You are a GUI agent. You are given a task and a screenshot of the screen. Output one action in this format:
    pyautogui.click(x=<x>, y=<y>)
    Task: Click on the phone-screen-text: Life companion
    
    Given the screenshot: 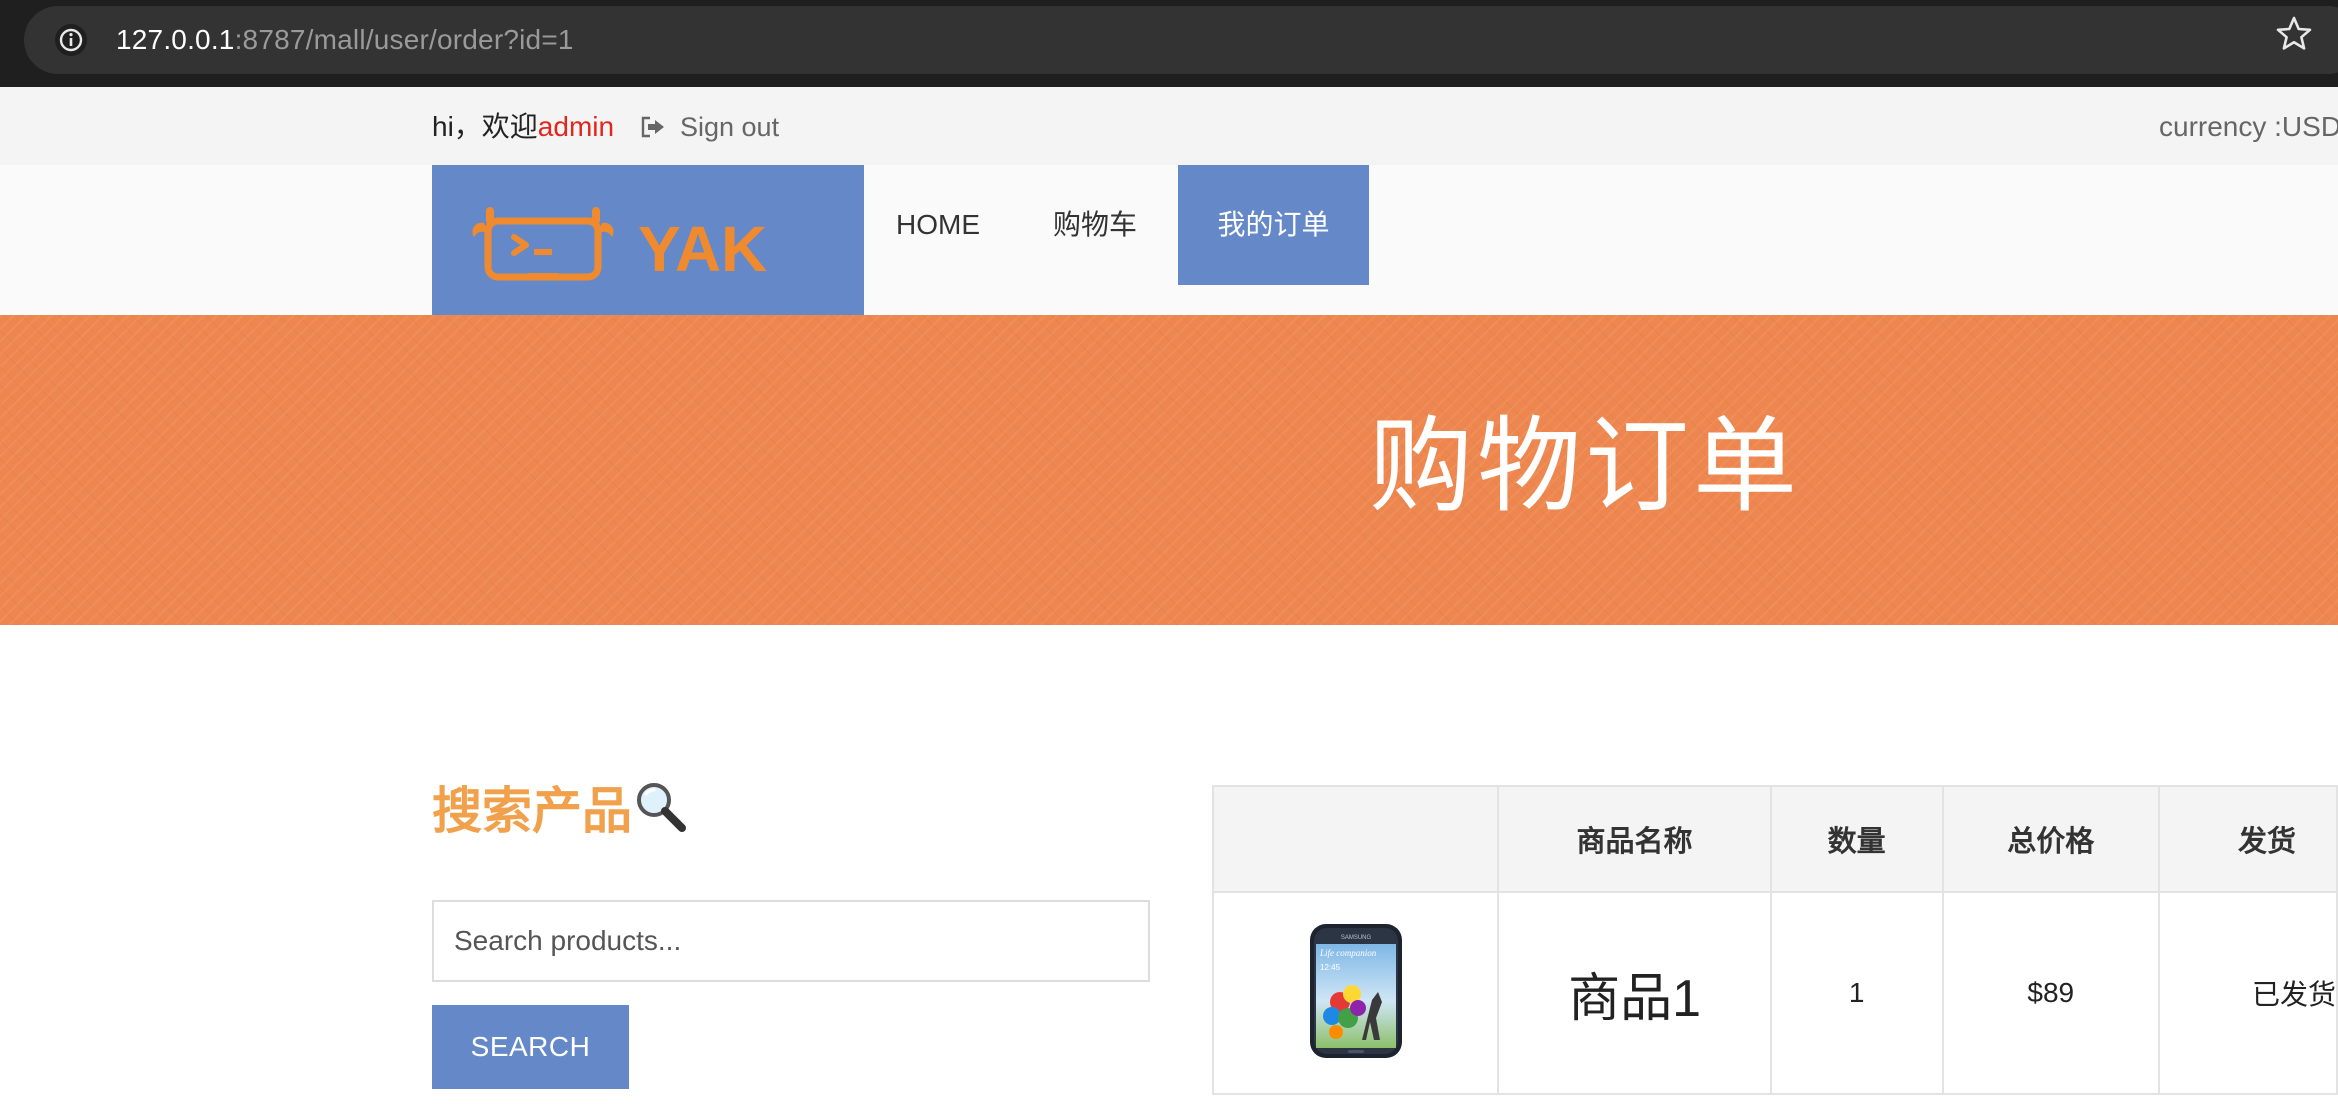 What is the action you would take?
    pyautogui.click(x=1348, y=953)
    